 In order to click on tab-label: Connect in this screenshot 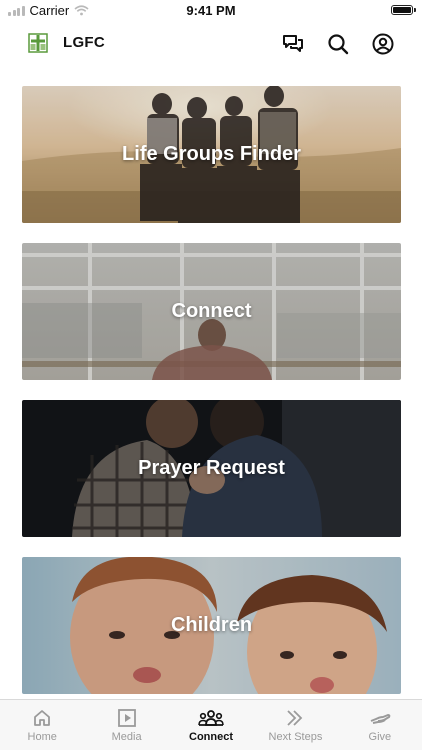, I will do `click(211, 737)`.